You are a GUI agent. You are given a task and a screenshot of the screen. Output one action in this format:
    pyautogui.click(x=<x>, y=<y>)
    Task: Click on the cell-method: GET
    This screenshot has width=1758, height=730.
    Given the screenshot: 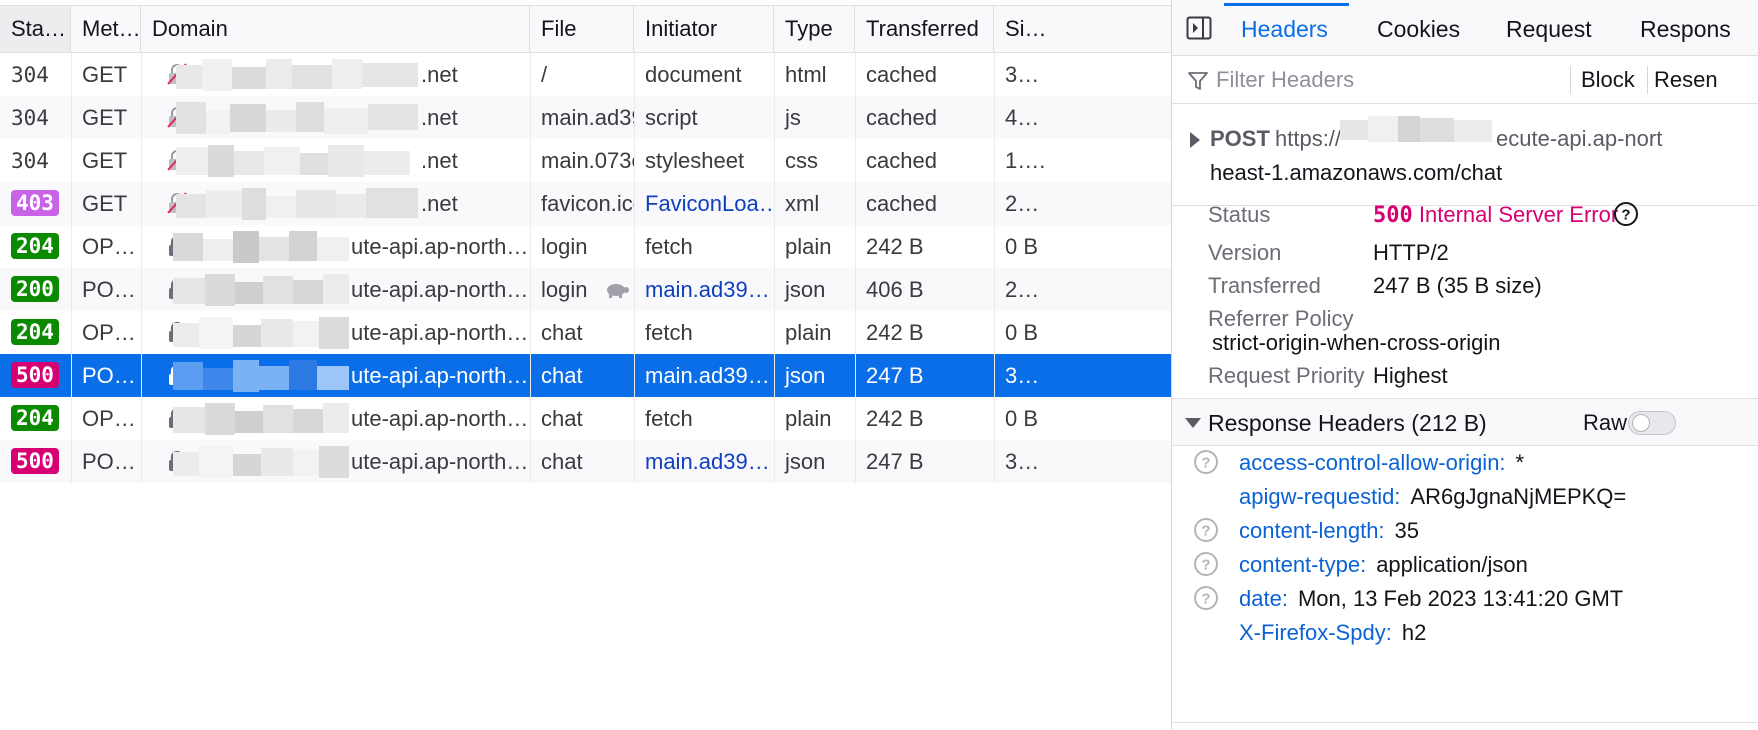 What is the action you would take?
    pyautogui.click(x=105, y=160)
    